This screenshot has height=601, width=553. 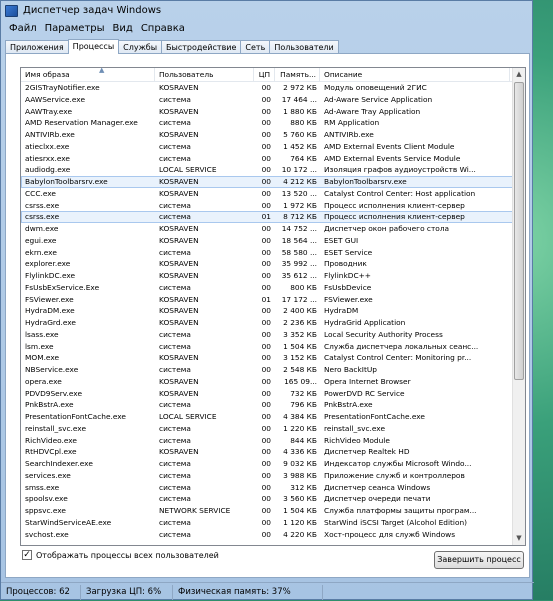 I want to click on process-memory: 800 КБ, so click(x=303, y=287).